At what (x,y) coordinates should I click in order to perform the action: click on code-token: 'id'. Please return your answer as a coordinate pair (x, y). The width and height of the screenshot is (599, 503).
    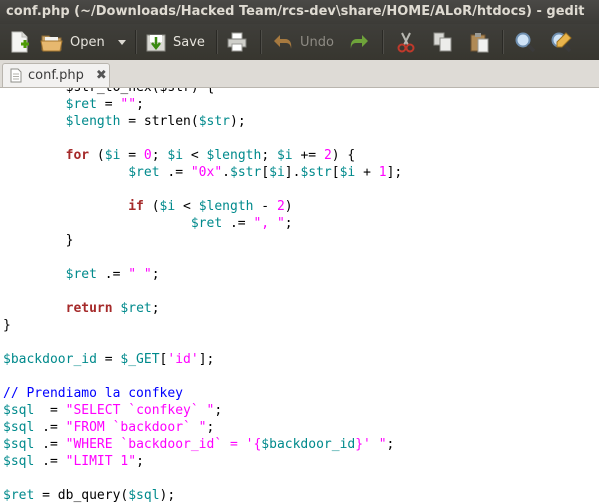
    Looking at the image, I should click on (183, 359).